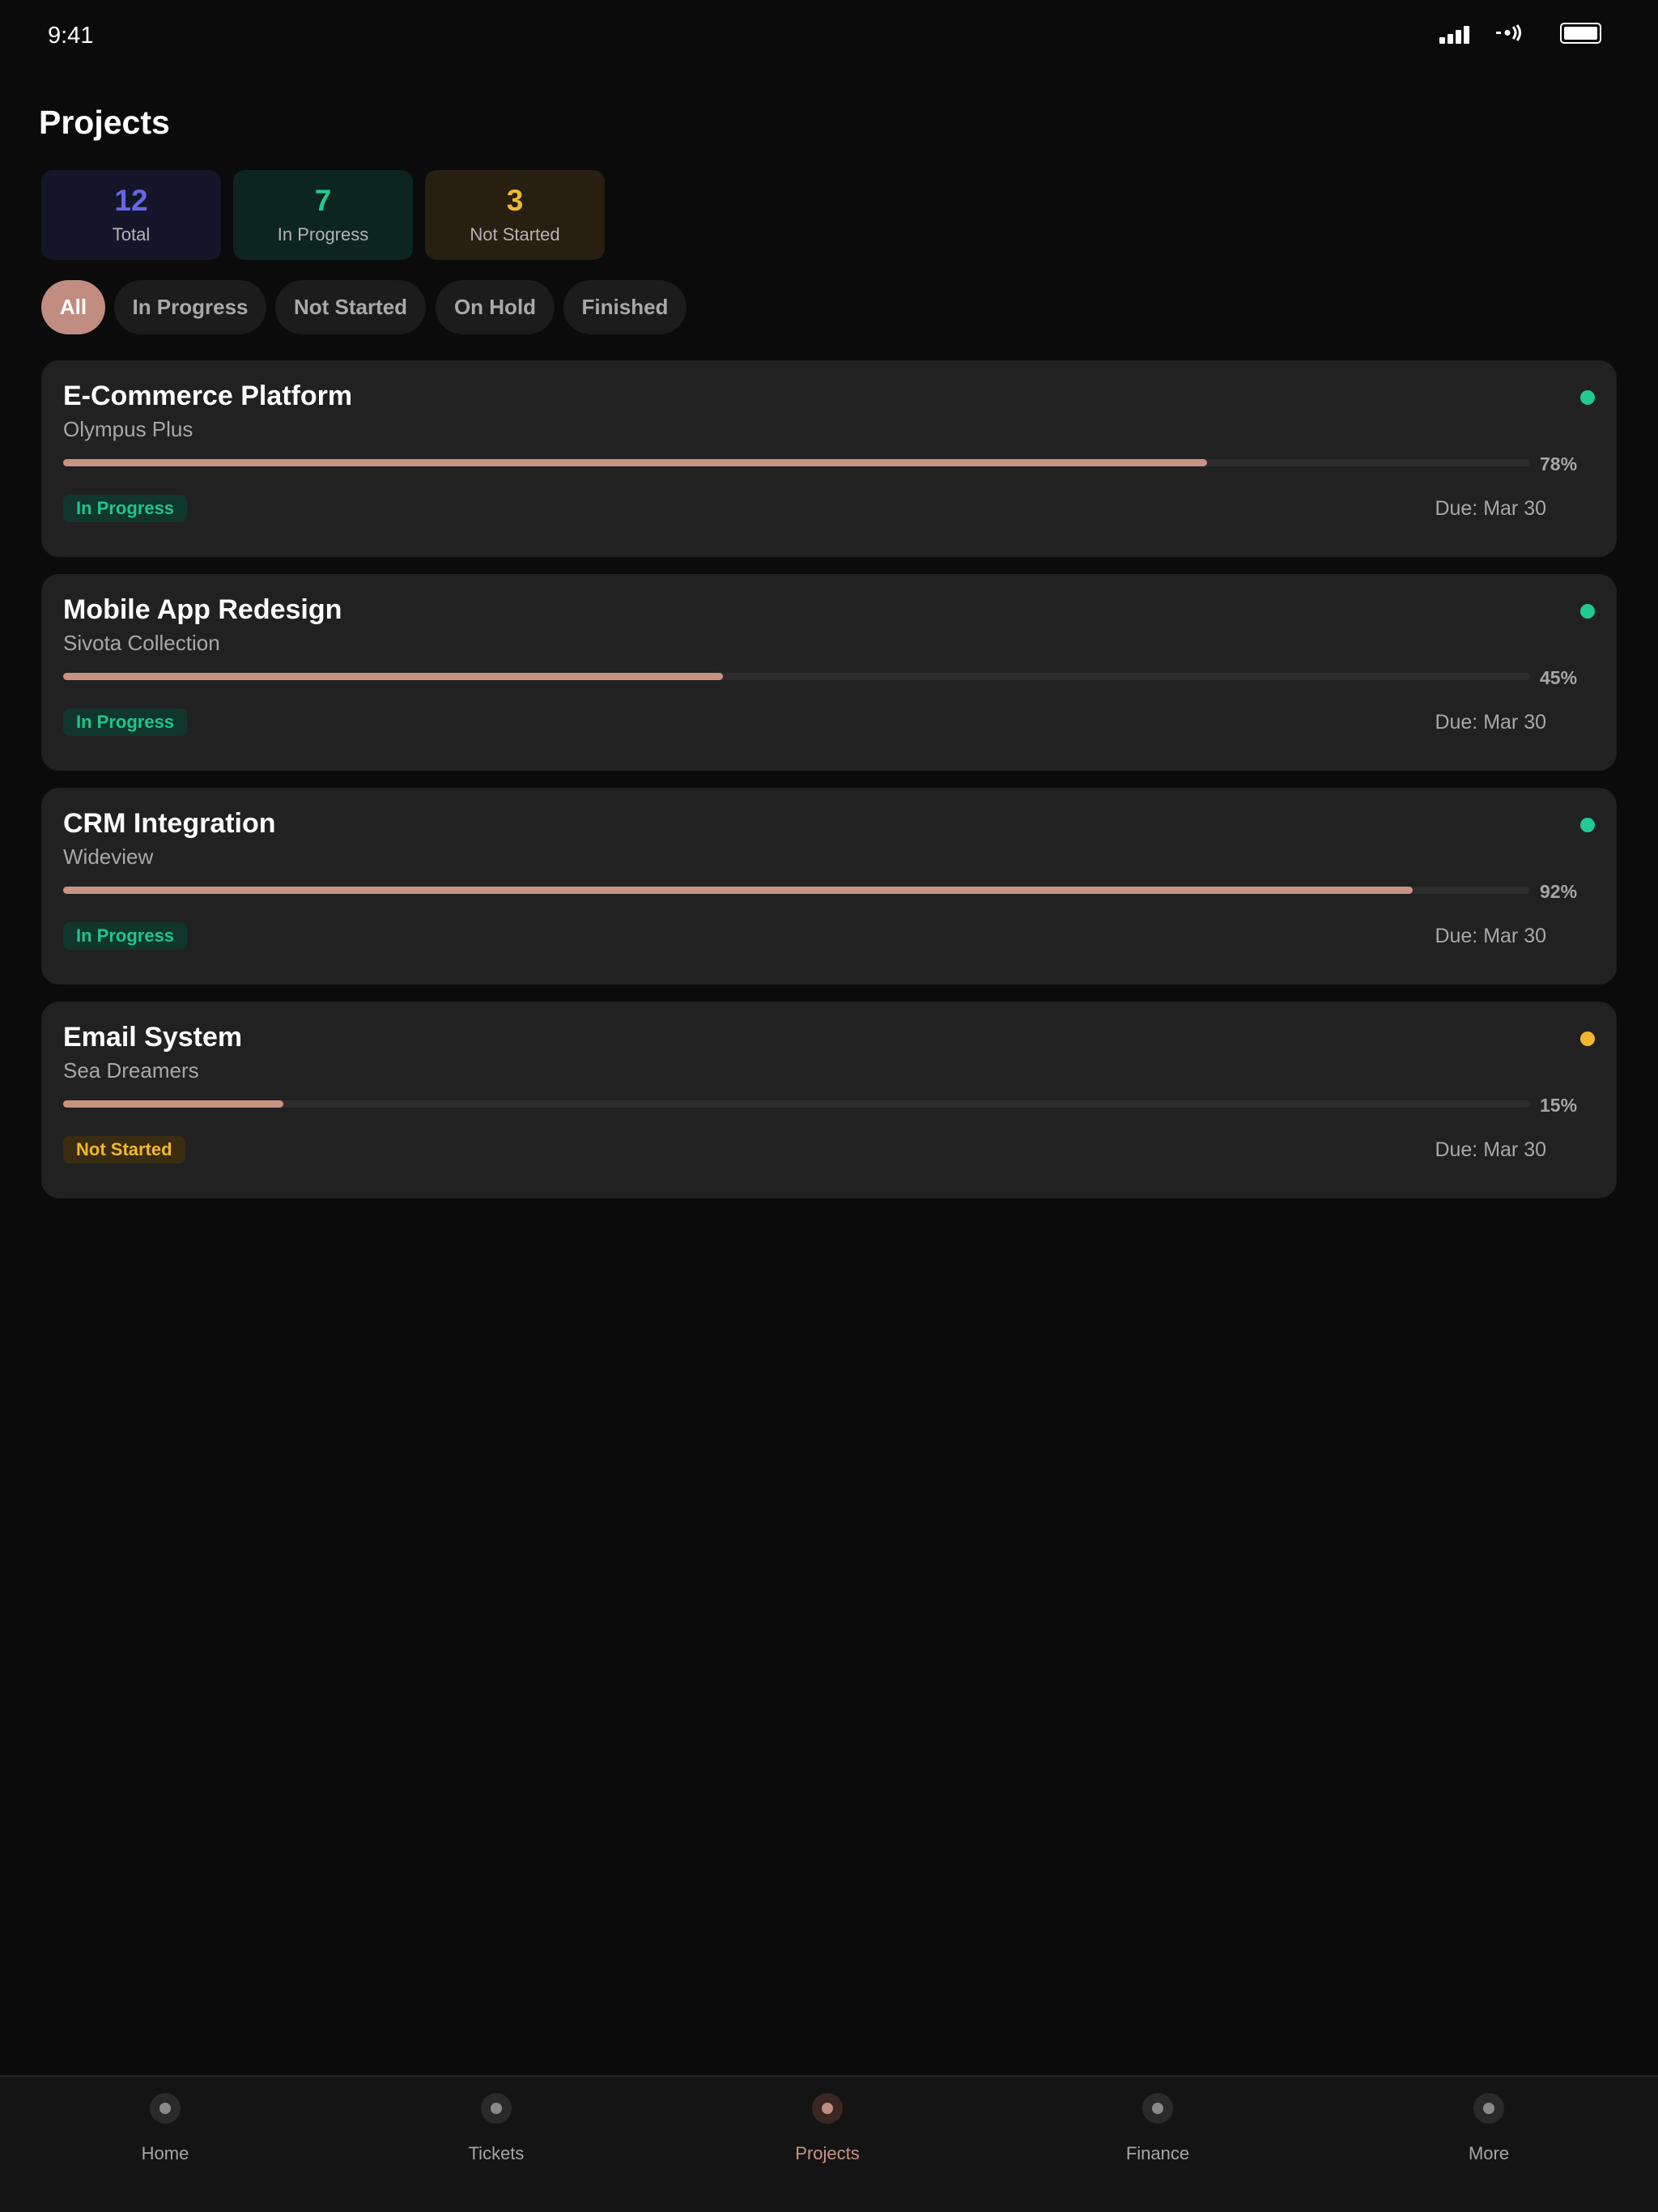  I want to click on stat-label: Total, so click(131, 234).